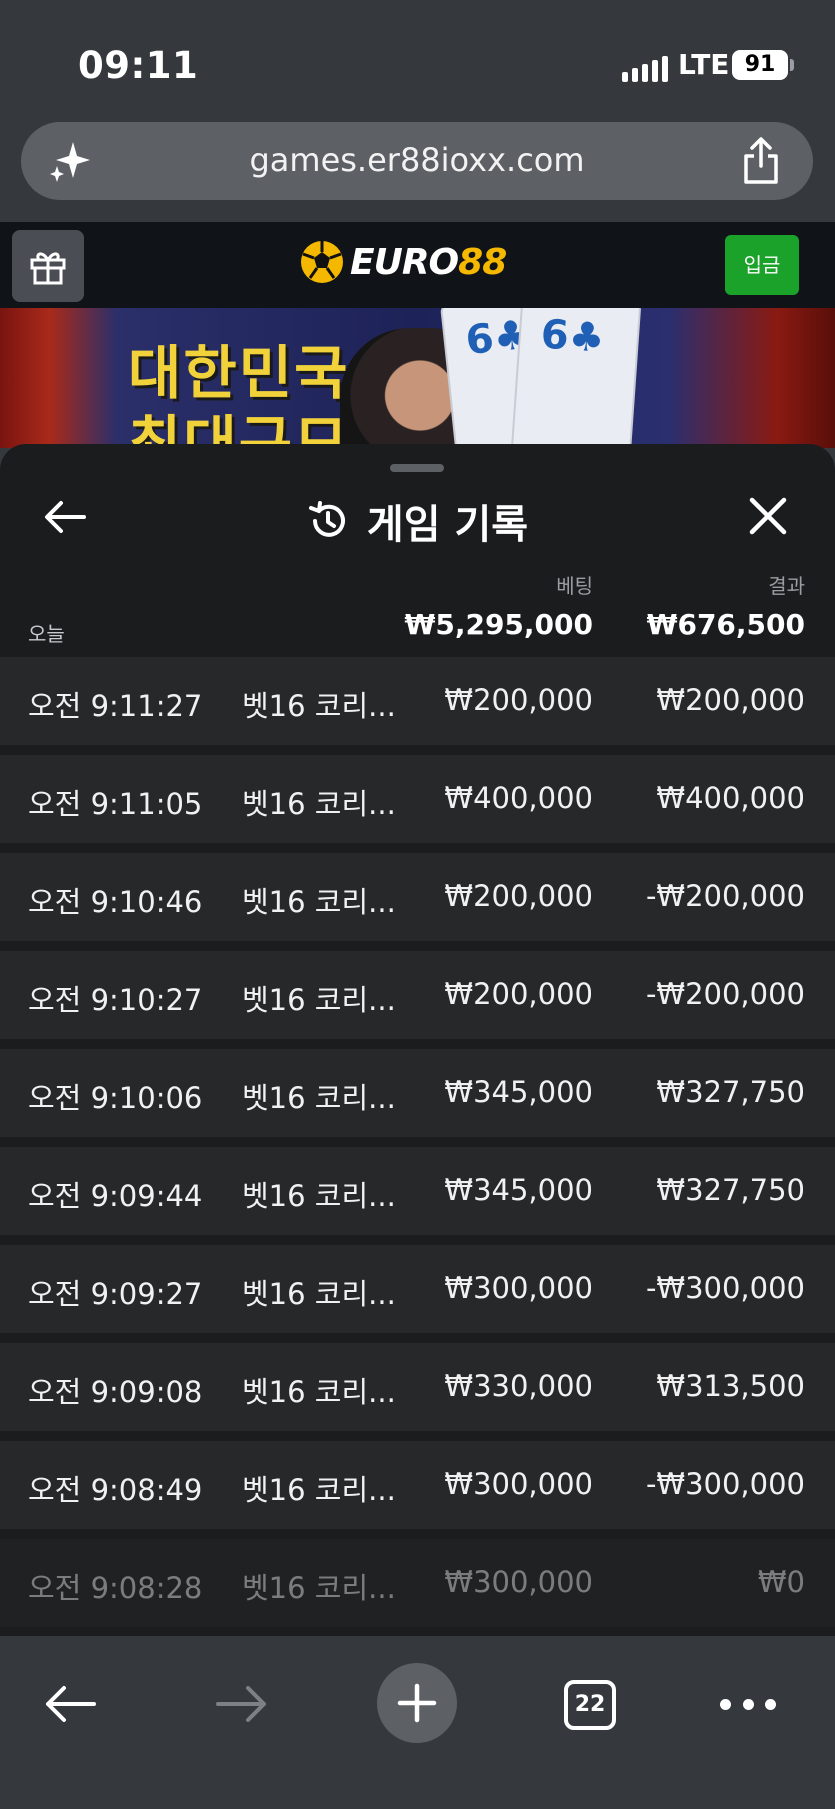 The image size is (835, 1809). I want to click on record-time: 오전 9:11:05, so click(115, 804).